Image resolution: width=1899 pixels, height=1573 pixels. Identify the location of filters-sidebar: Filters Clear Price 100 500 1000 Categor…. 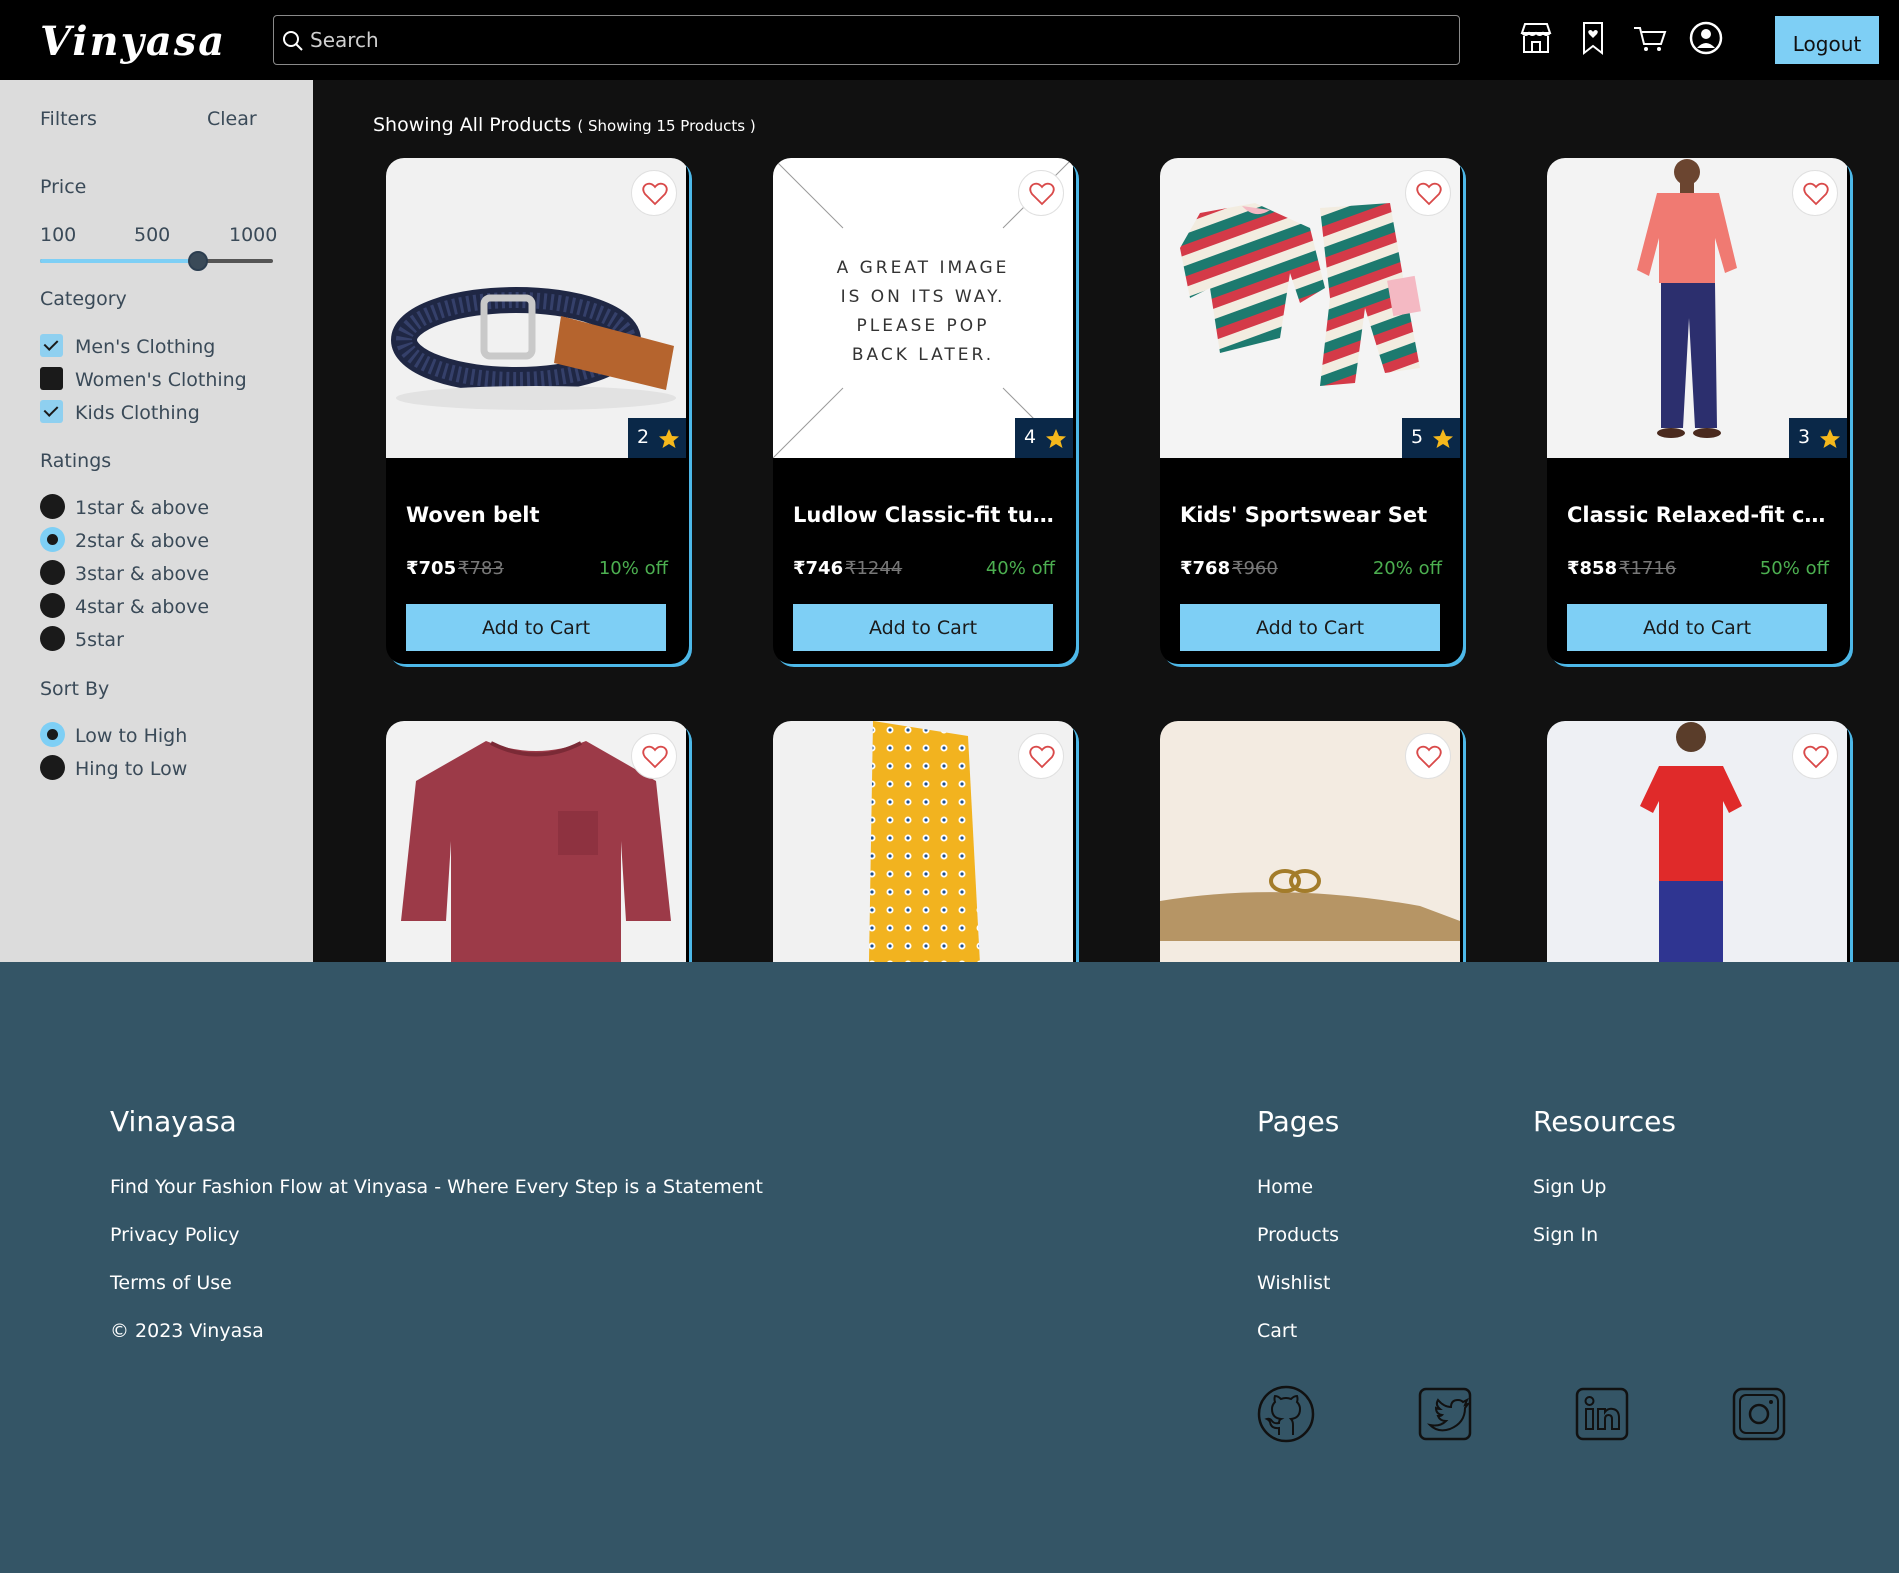
(156, 521).